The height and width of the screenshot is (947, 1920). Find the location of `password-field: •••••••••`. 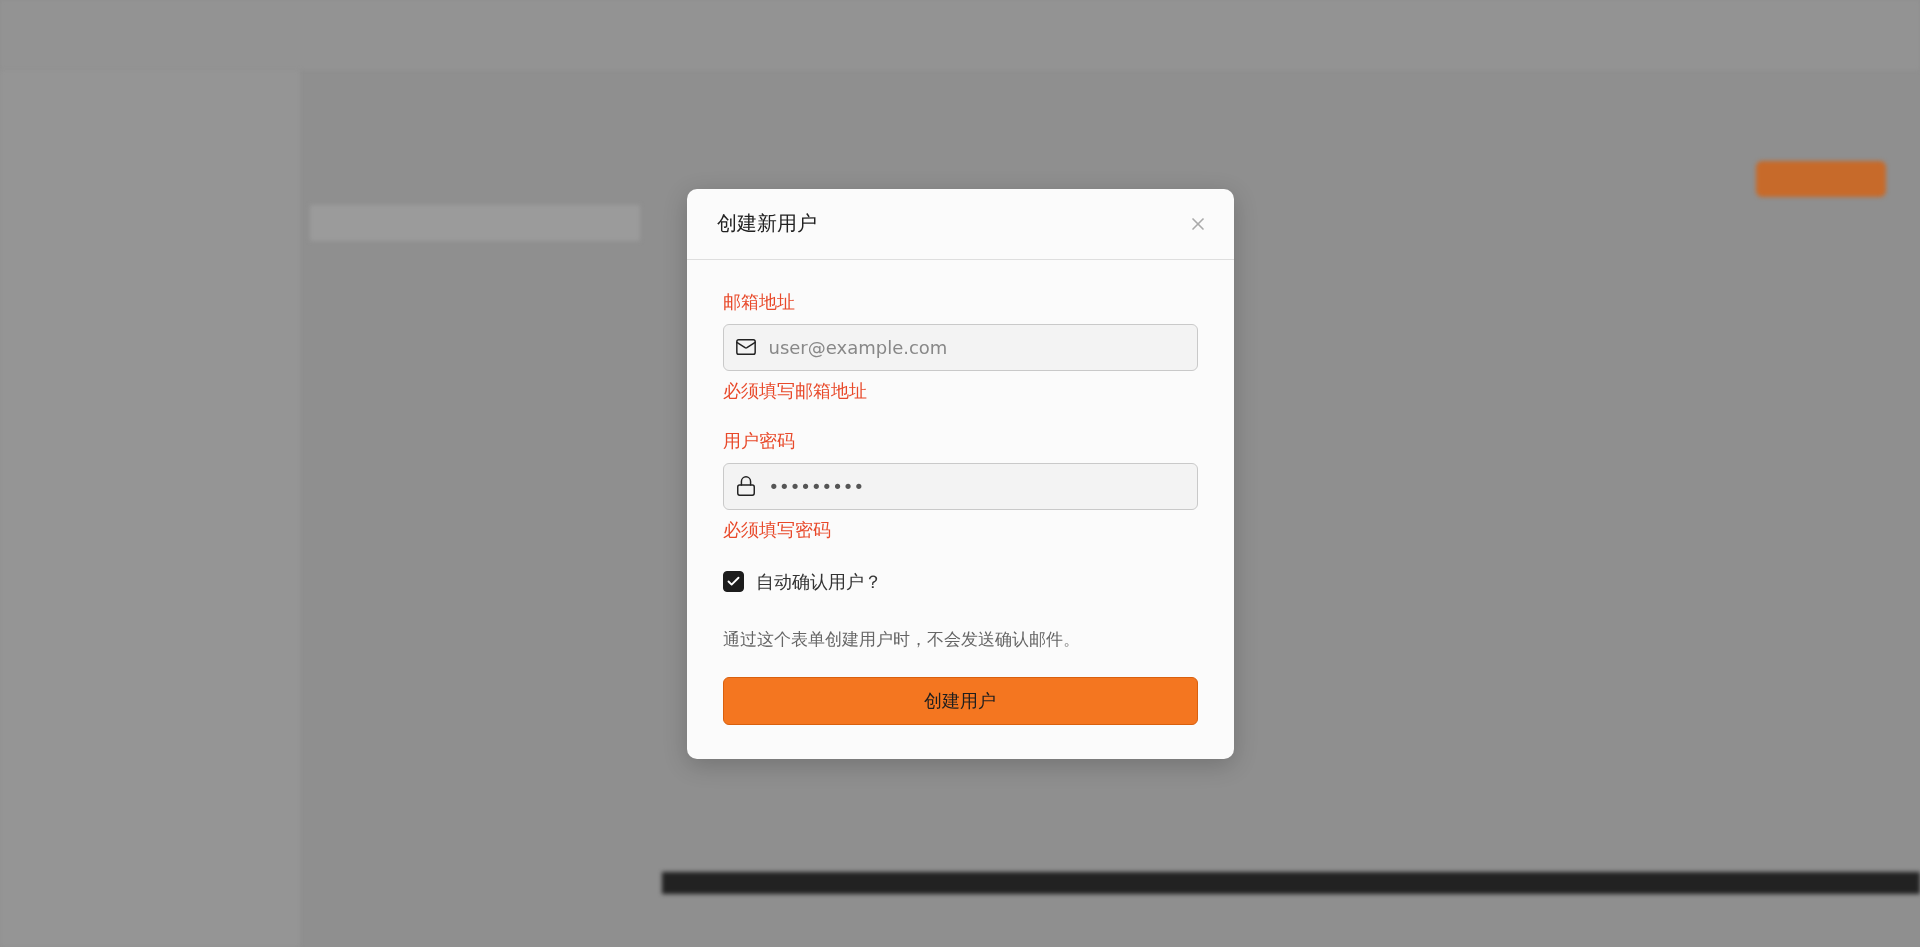

password-field: ••••••••• is located at coordinates (960, 486).